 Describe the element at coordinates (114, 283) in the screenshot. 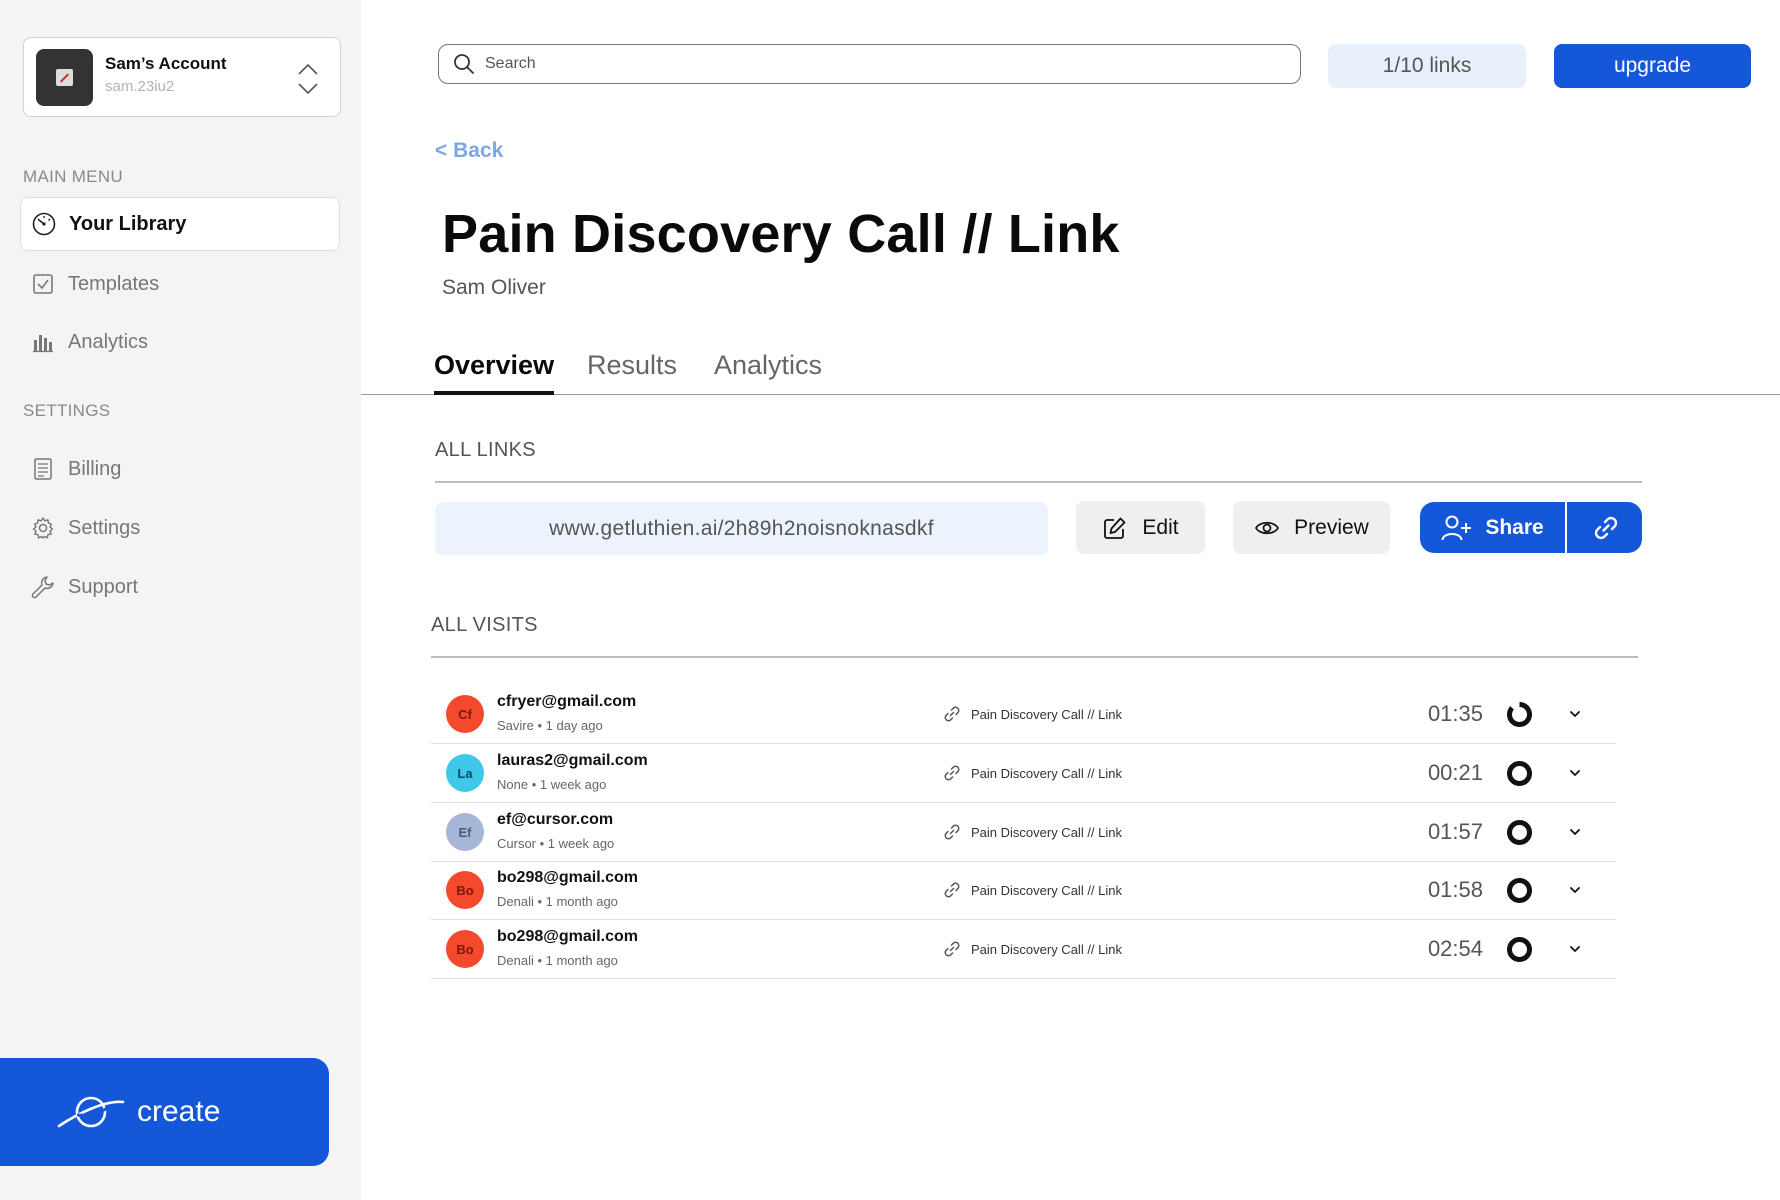

I see `sidebar-item-label: Templates` at that location.